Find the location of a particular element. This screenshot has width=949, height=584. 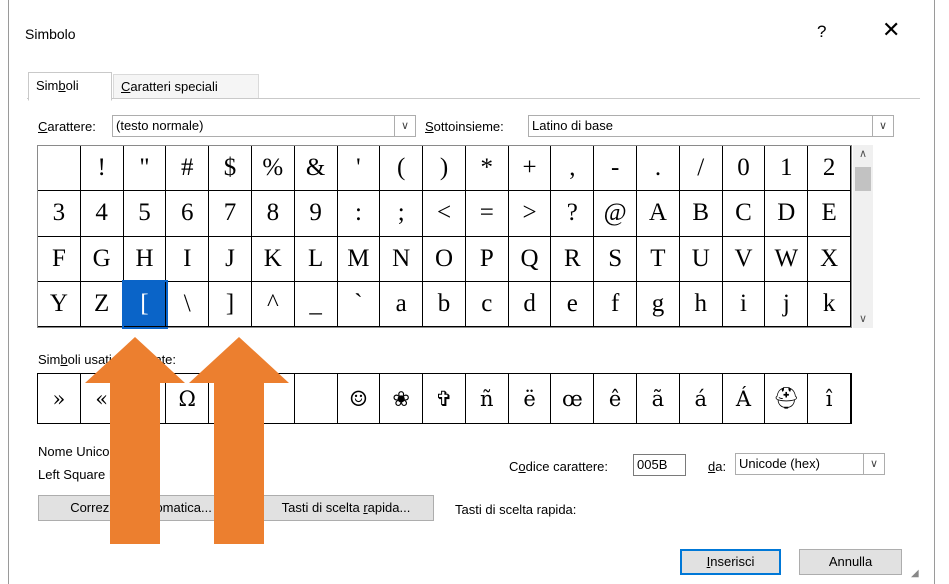

character-code-input: 005B is located at coordinates (659, 465).